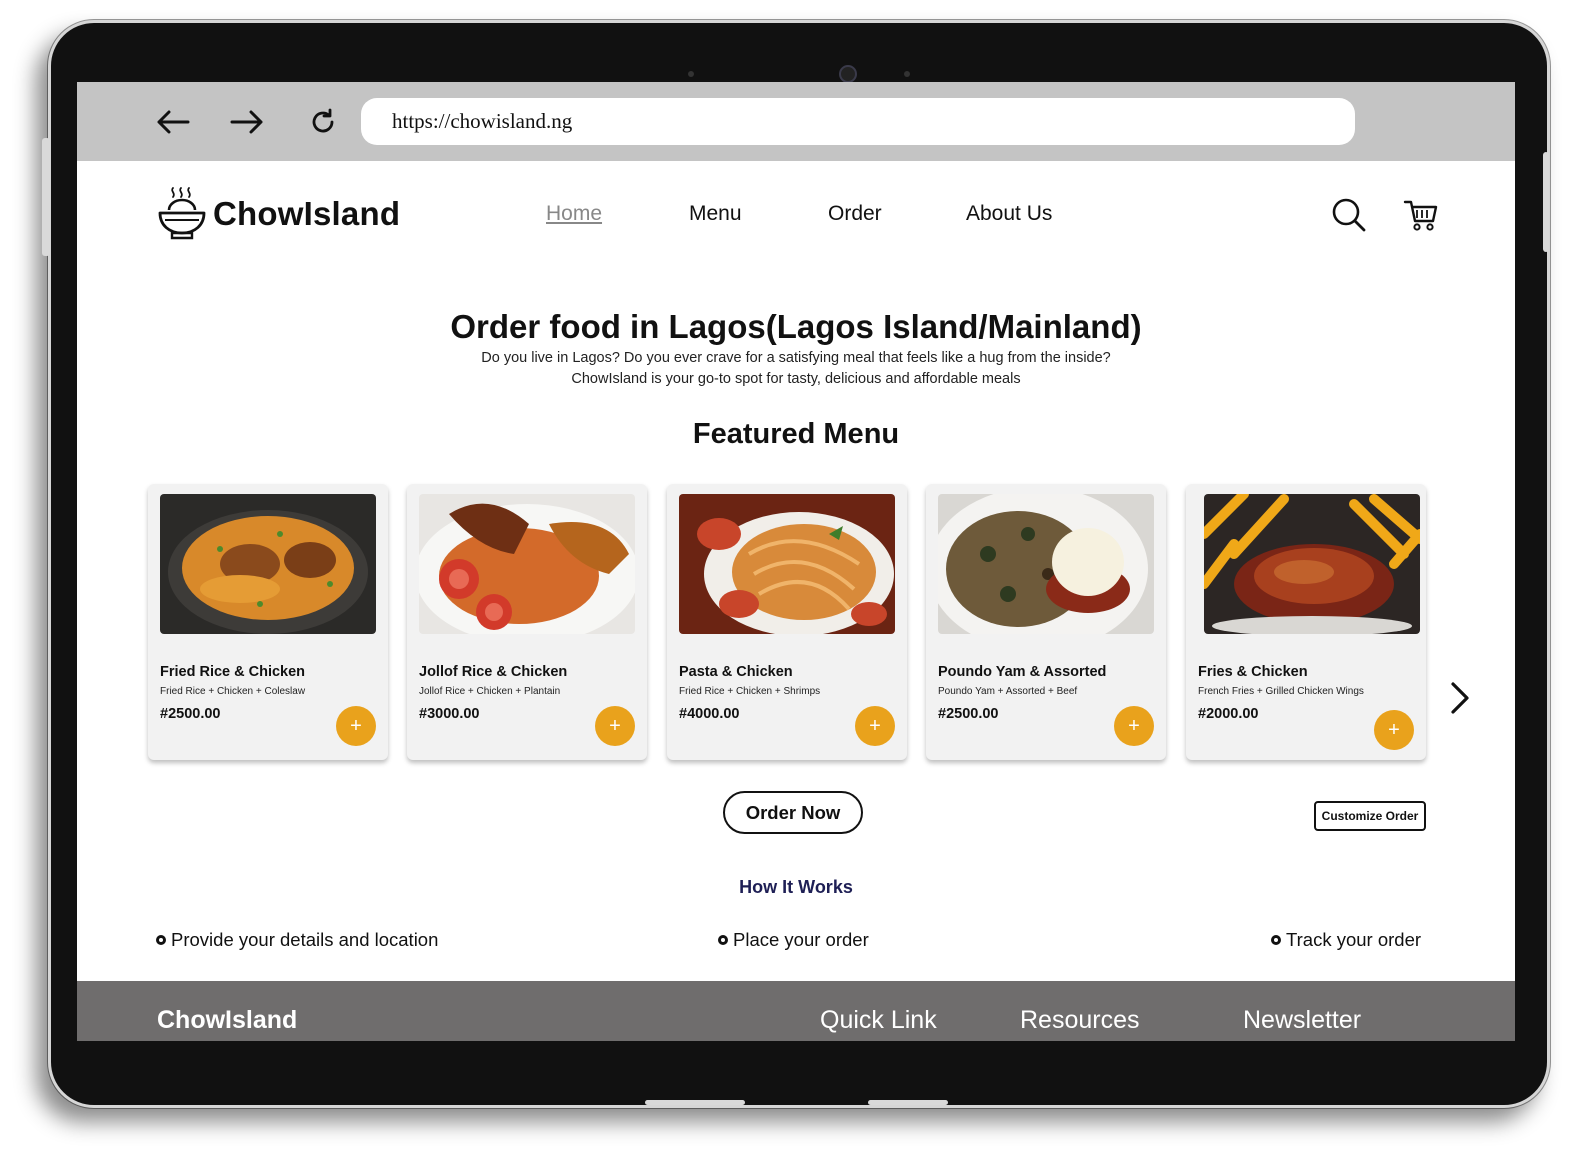 The image size is (1570, 1150). I want to click on steaming-bowl-icon, so click(182, 213).